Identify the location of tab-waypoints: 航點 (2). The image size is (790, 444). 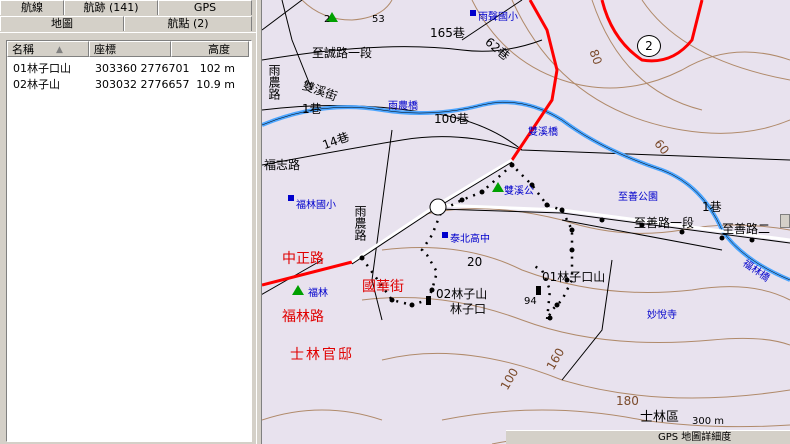
(188, 23).